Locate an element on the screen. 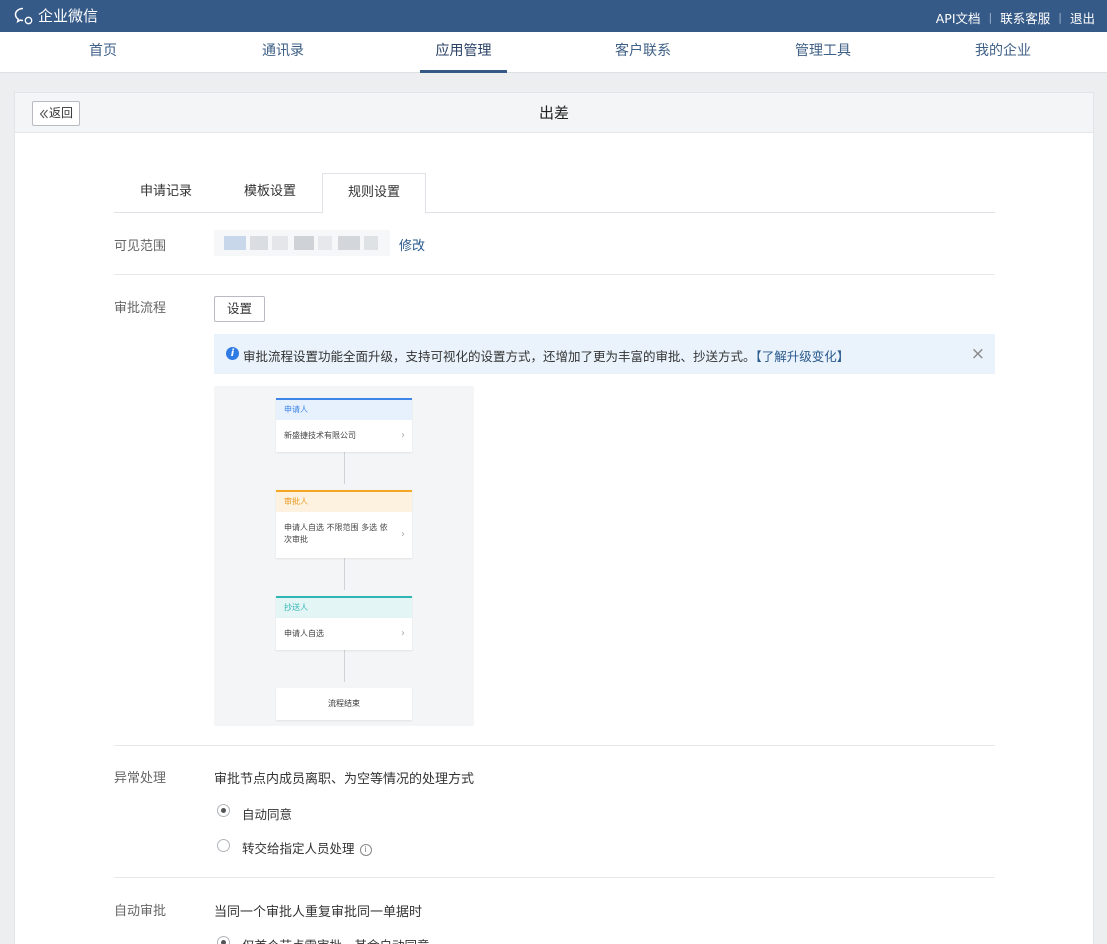 The width and height of the screenshot is (1107, 944). exception-label: 异常处理 is located at coordinates (140, 778).